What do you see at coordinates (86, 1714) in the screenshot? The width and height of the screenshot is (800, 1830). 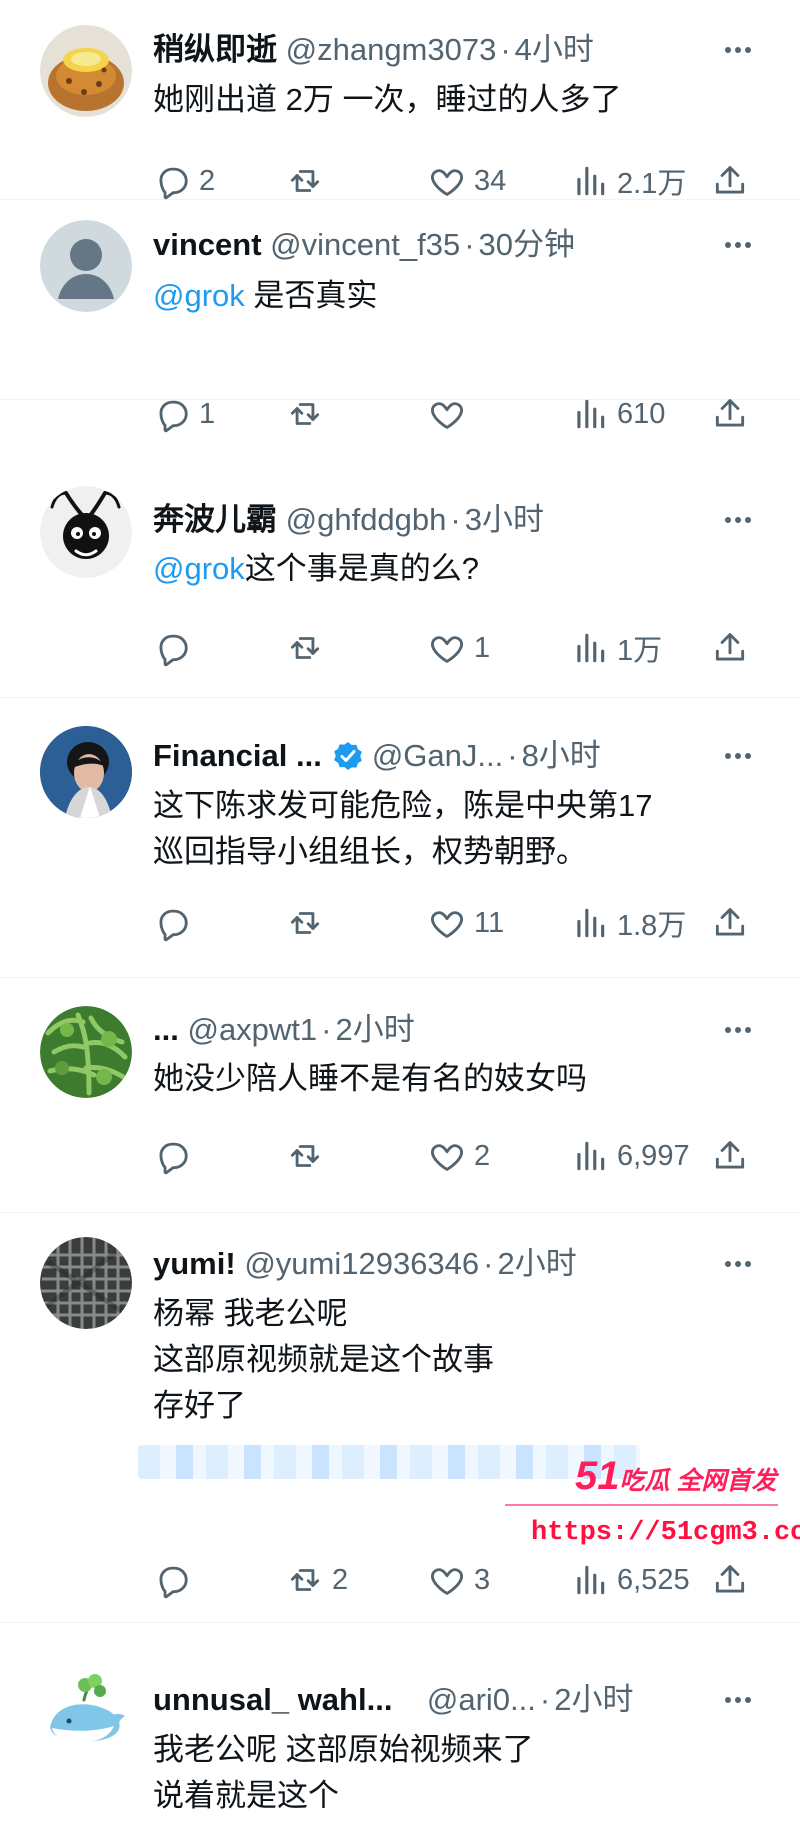 I see `whale-avatar-icon` at bounding box center [86, 1714].